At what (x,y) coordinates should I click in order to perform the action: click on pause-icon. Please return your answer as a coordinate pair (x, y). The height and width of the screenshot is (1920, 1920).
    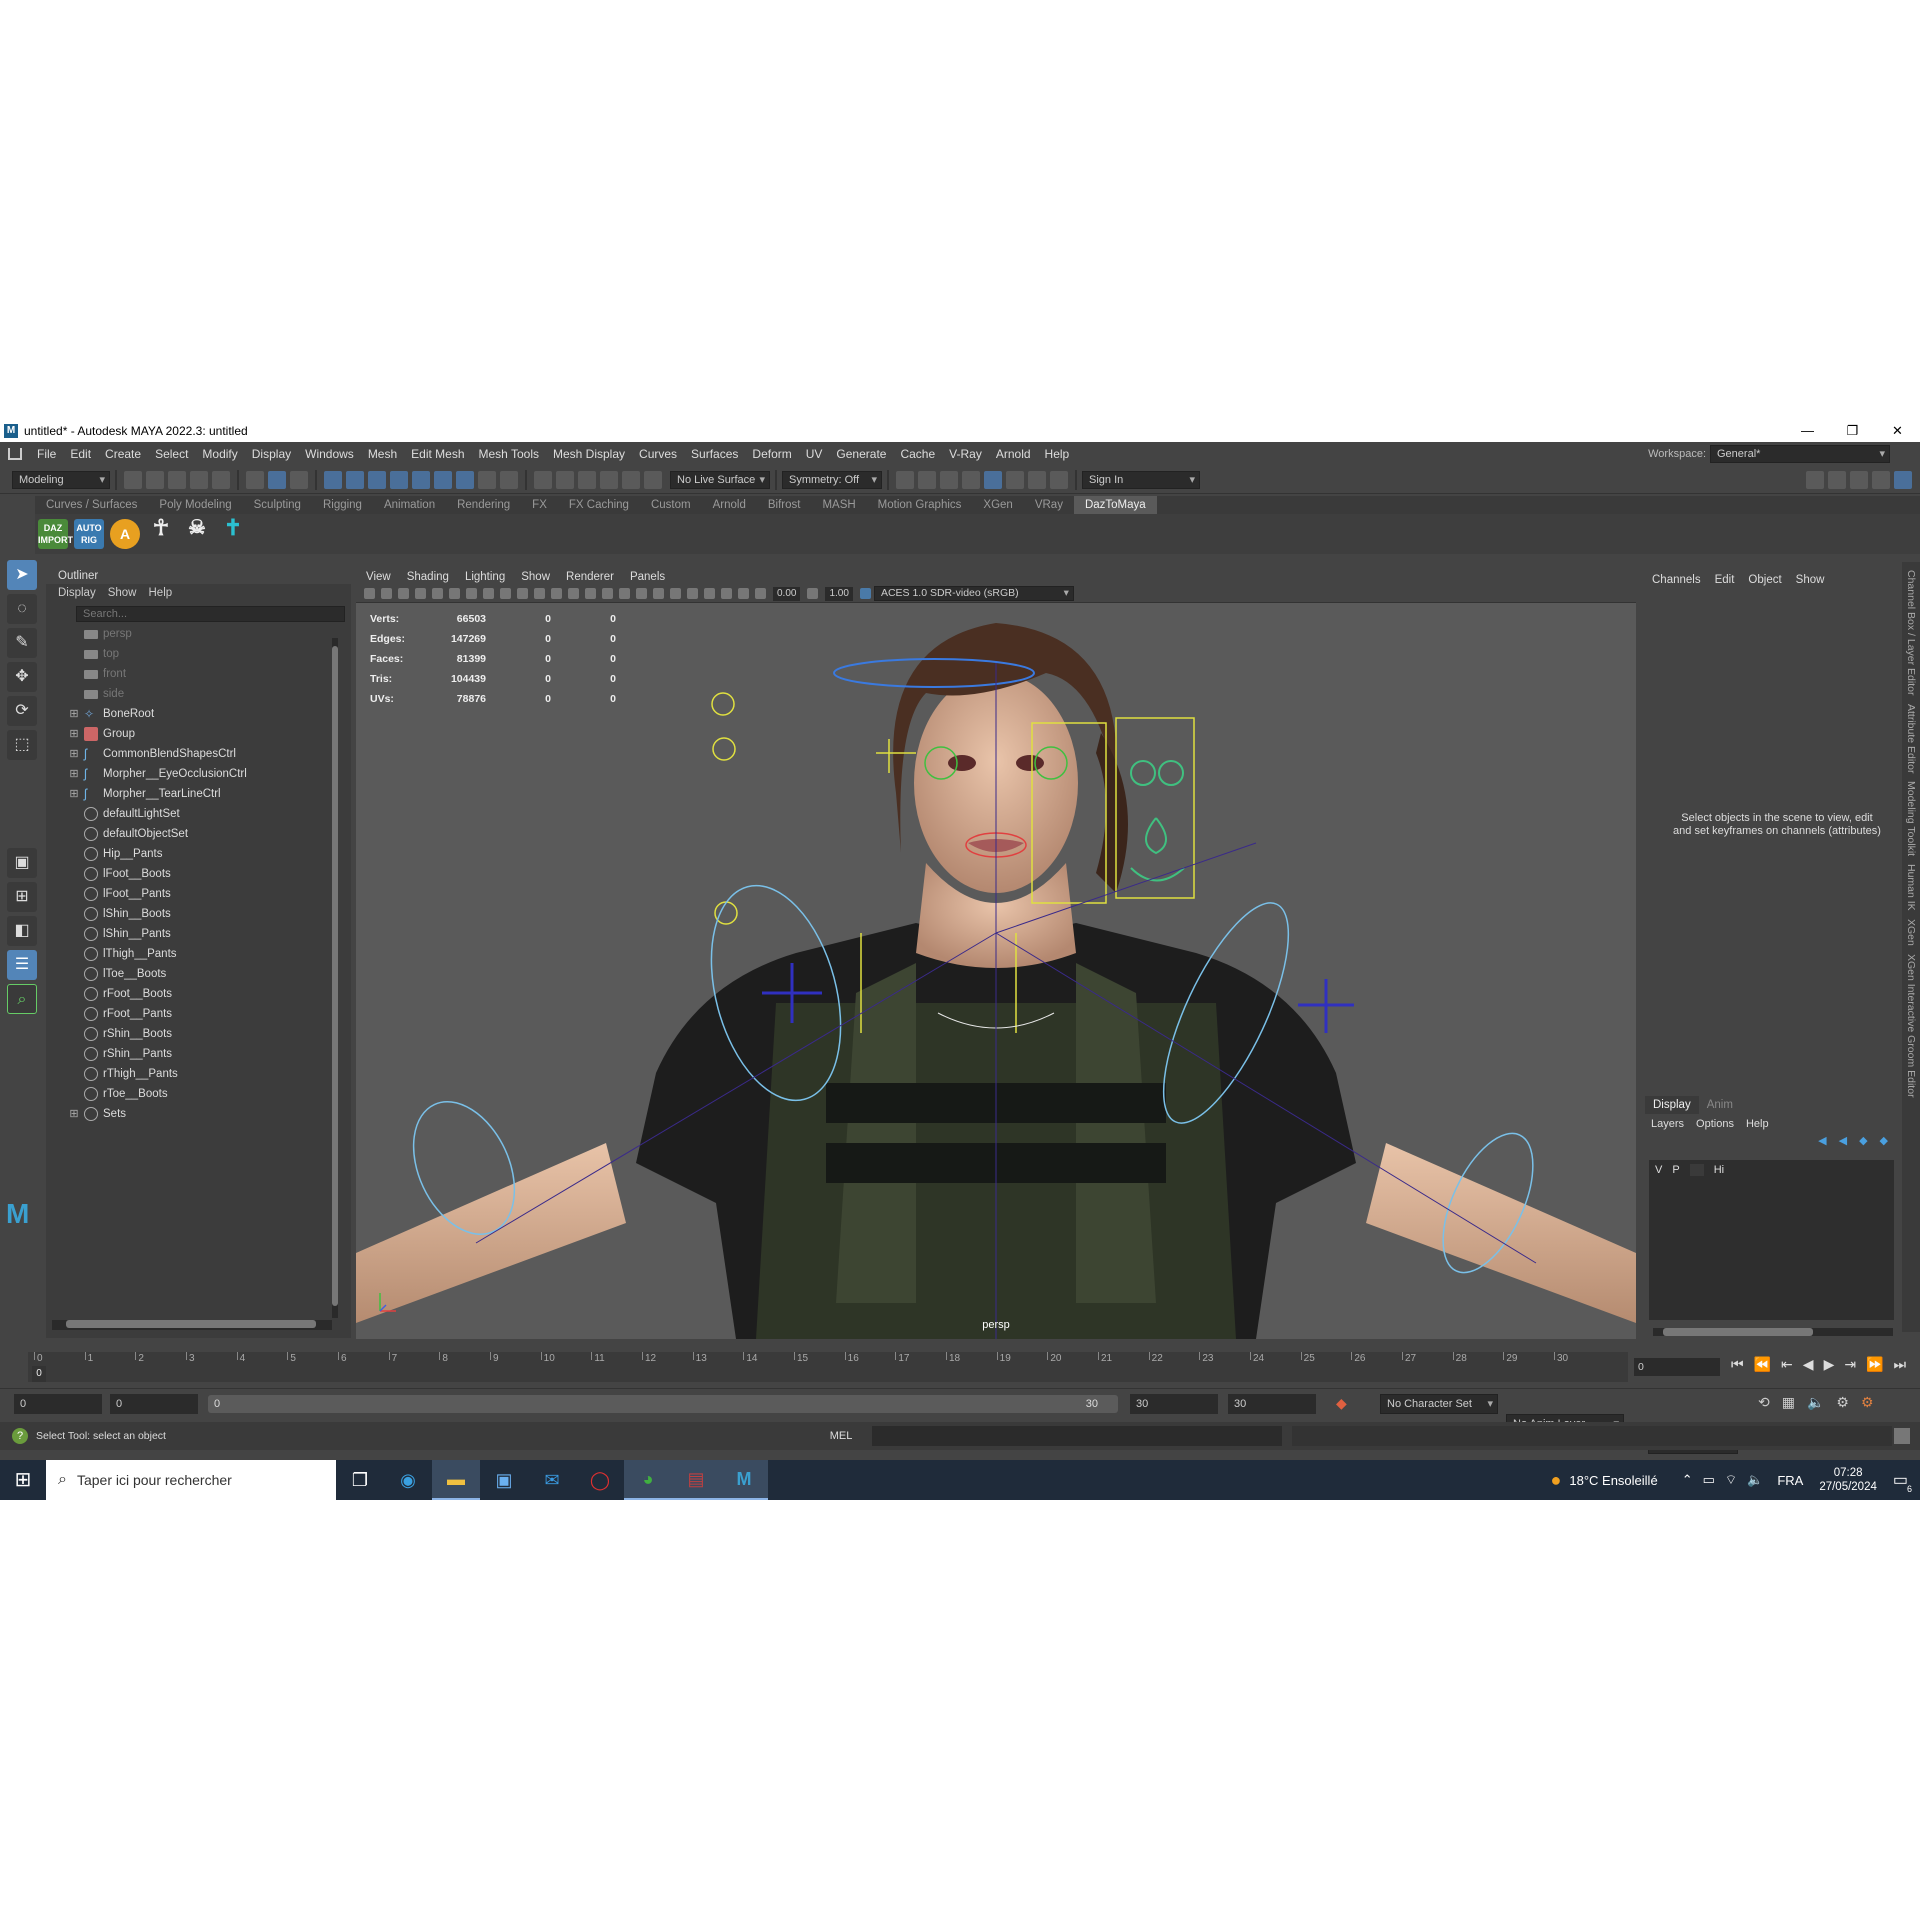
    Looking at the image, I should click on (1059, 479).